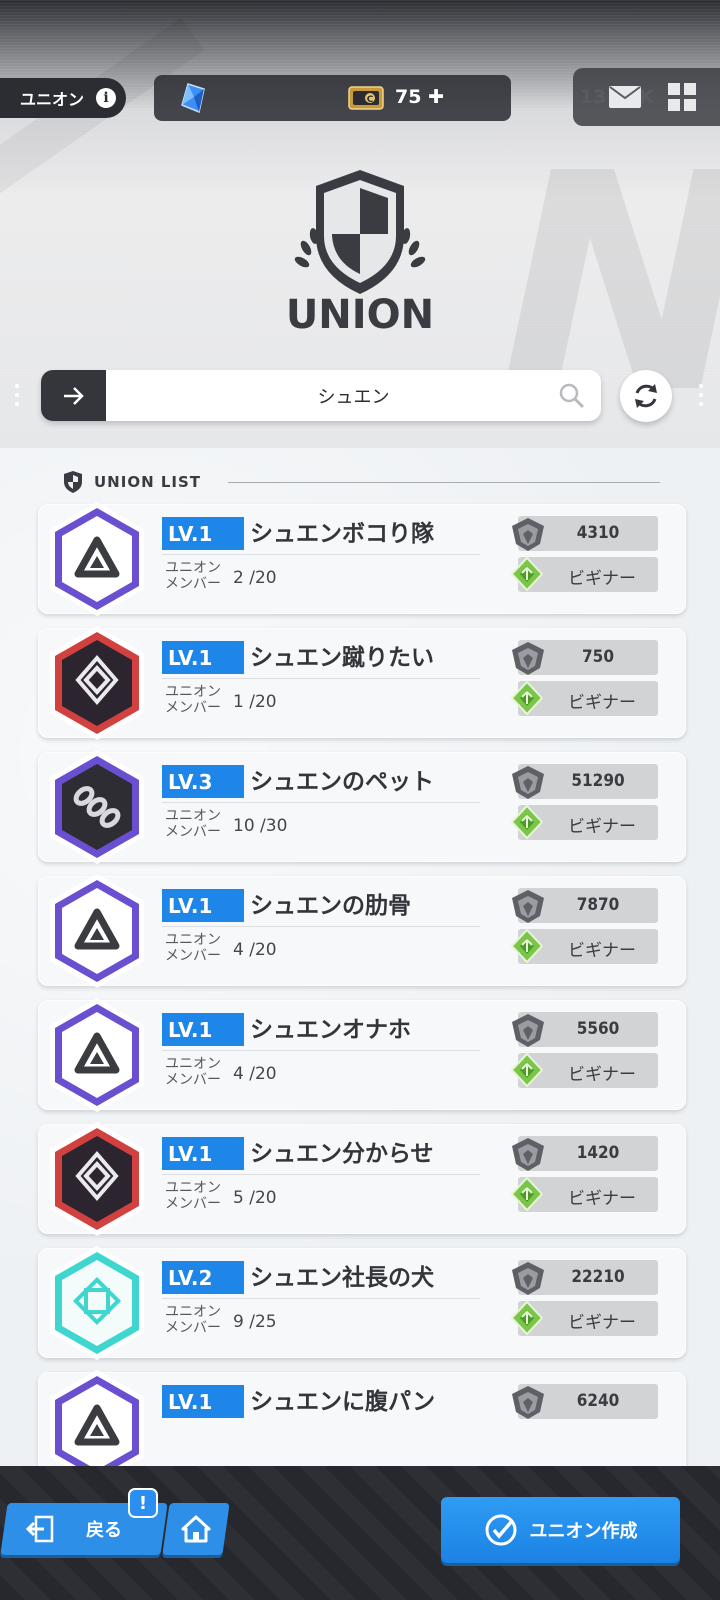 The width and height of the screenshot is (720, 1600). I want to click on create-union-button: ユニオン作成, so click(560, 1530).